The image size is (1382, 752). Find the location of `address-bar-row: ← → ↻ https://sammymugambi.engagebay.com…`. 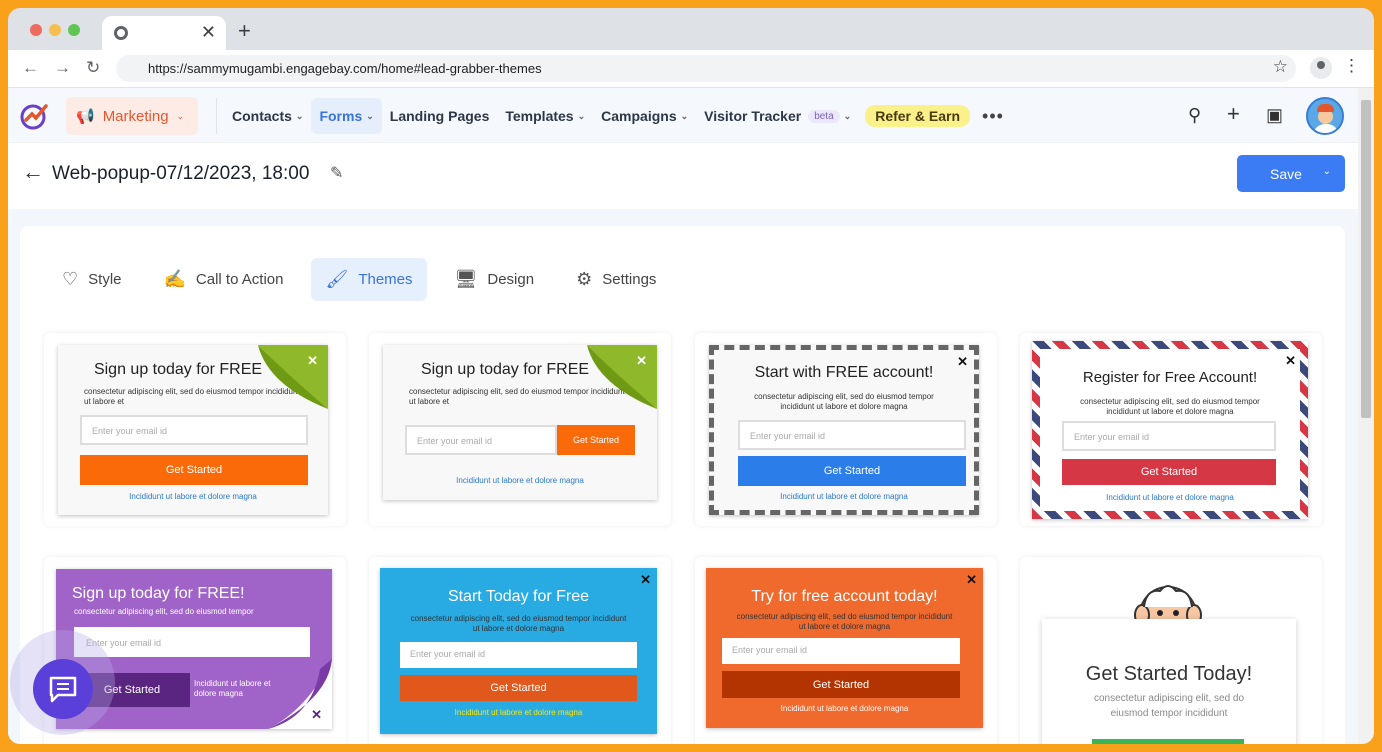

address-bar-row: ← → ↻ https://sammymugambi.engagebay.com… is located at coordinates (691, 69).